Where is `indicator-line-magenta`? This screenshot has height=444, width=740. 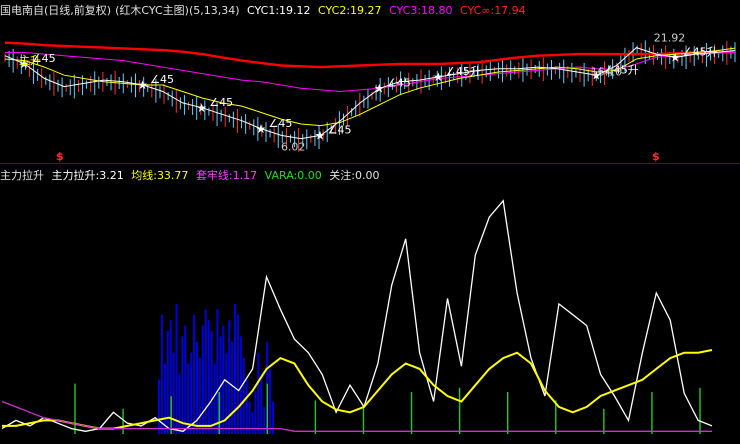 indicator-line-magenta is located at coordinates (356, 416).